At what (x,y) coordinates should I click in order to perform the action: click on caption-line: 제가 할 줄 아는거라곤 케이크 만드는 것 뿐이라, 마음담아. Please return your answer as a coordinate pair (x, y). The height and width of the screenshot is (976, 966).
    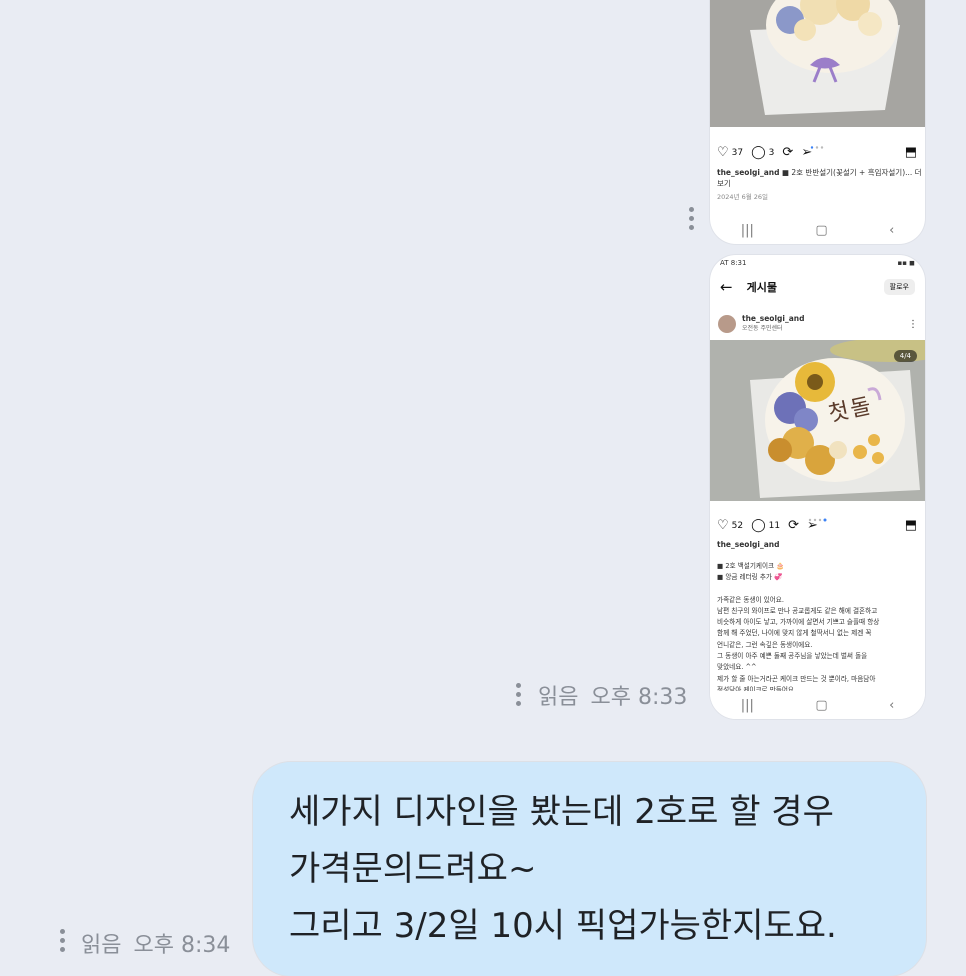
    Looking at the image, I should click on (796, 678).